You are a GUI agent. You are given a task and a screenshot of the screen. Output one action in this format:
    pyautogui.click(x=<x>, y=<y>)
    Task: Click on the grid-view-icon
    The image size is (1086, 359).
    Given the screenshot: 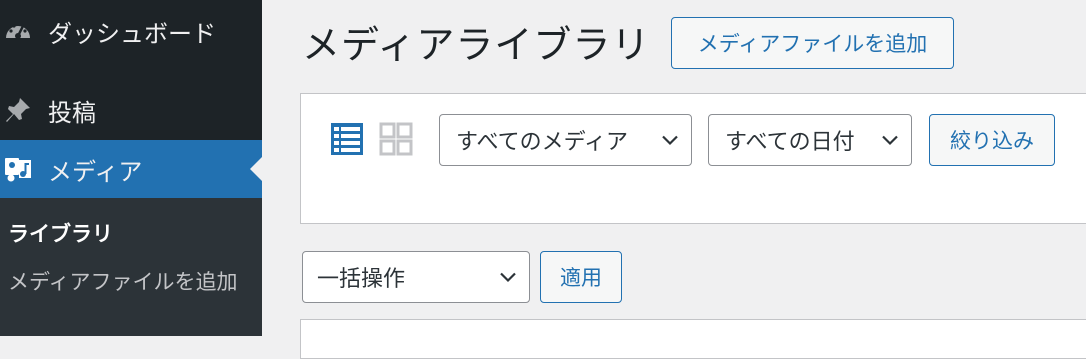 What is the action you would take?
    pyautogui.click(x=396, y=141)
    